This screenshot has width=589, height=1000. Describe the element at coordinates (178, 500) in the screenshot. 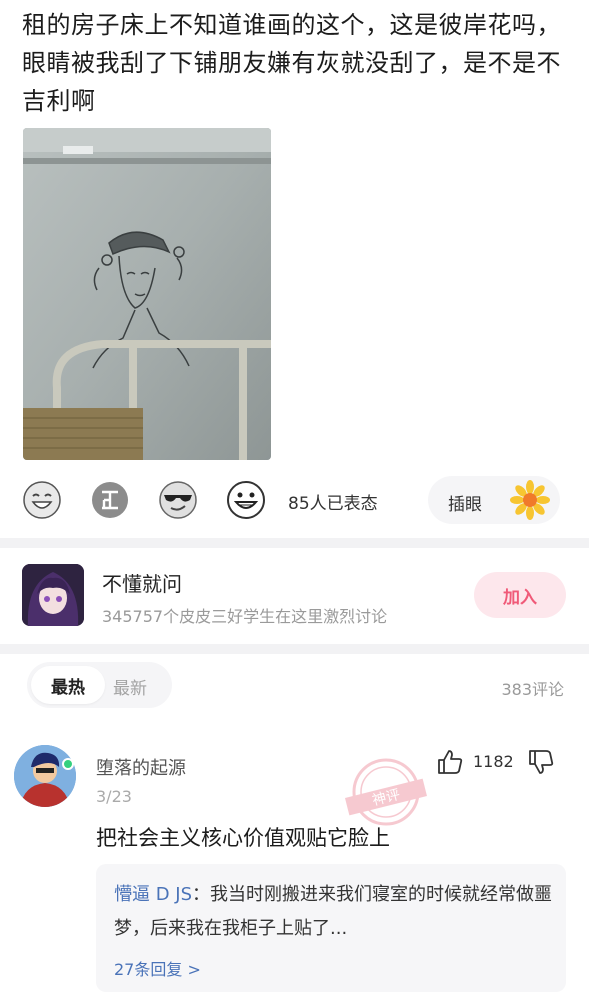

I see `sunglasses-emoji-icon` at that location.